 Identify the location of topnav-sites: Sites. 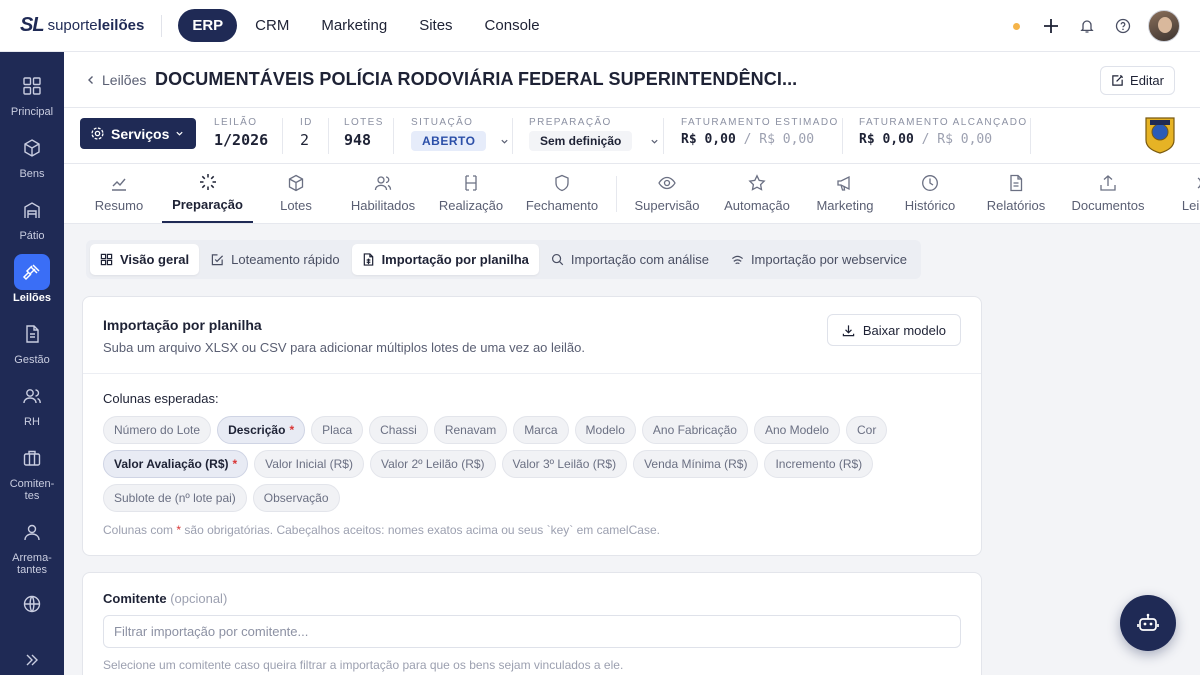
(435, 25).